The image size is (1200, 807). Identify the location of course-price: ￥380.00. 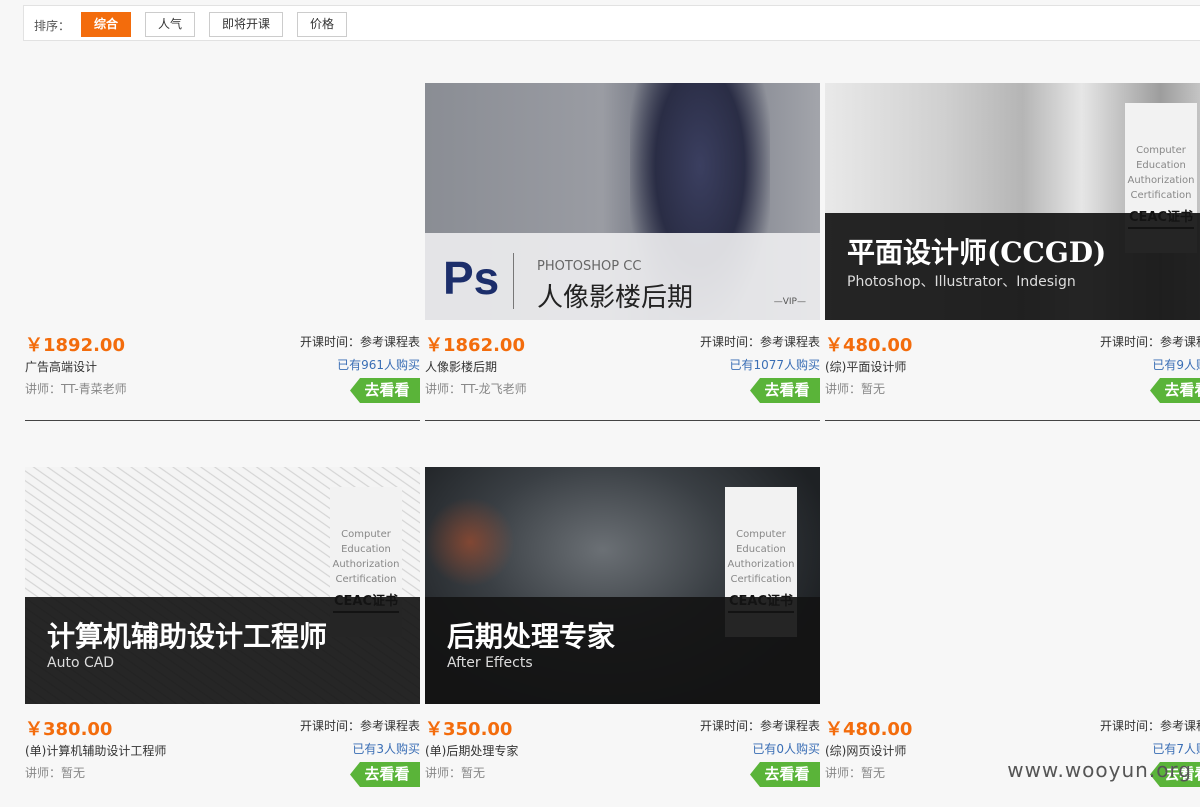
(69, 729).